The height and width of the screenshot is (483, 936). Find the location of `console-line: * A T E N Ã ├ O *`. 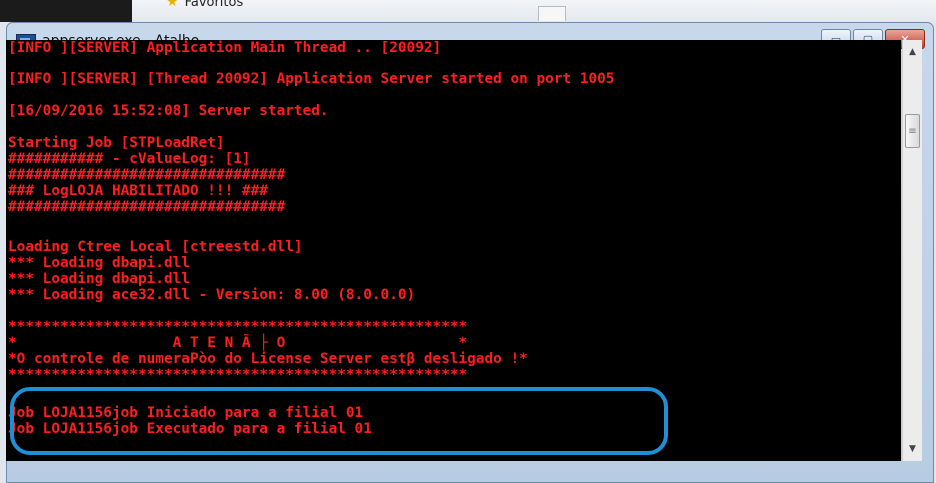

console-line: * A T E N Ã ├ O * is located at coordinates (238, 343).